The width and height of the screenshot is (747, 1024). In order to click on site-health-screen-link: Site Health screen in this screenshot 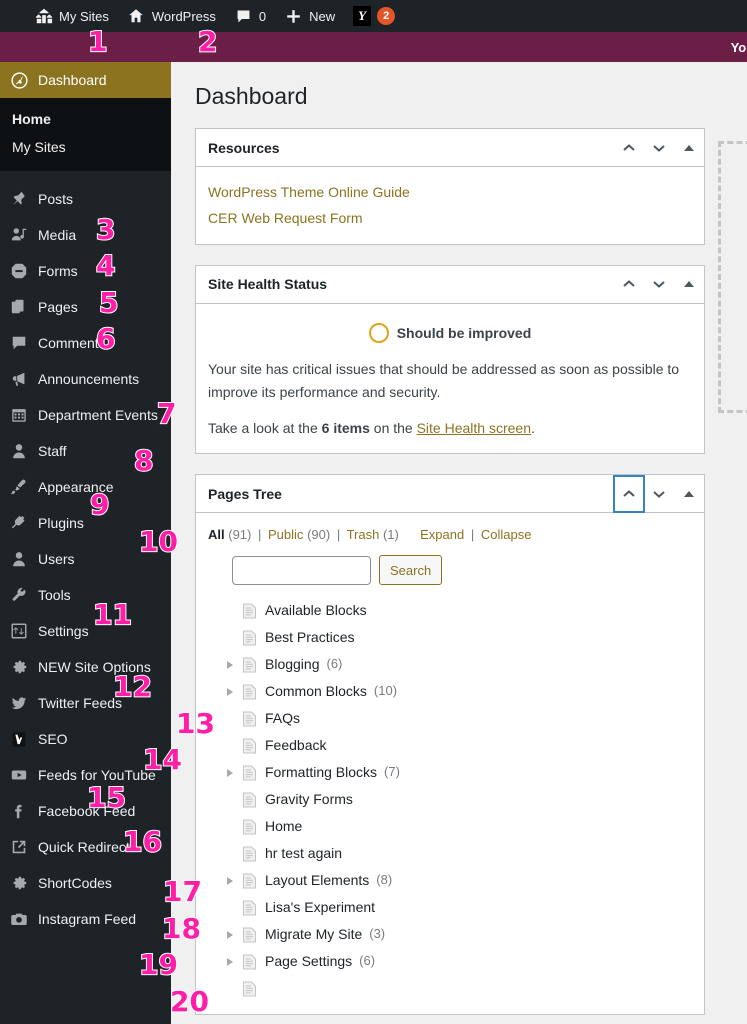, I will do `click(474, 428)`.